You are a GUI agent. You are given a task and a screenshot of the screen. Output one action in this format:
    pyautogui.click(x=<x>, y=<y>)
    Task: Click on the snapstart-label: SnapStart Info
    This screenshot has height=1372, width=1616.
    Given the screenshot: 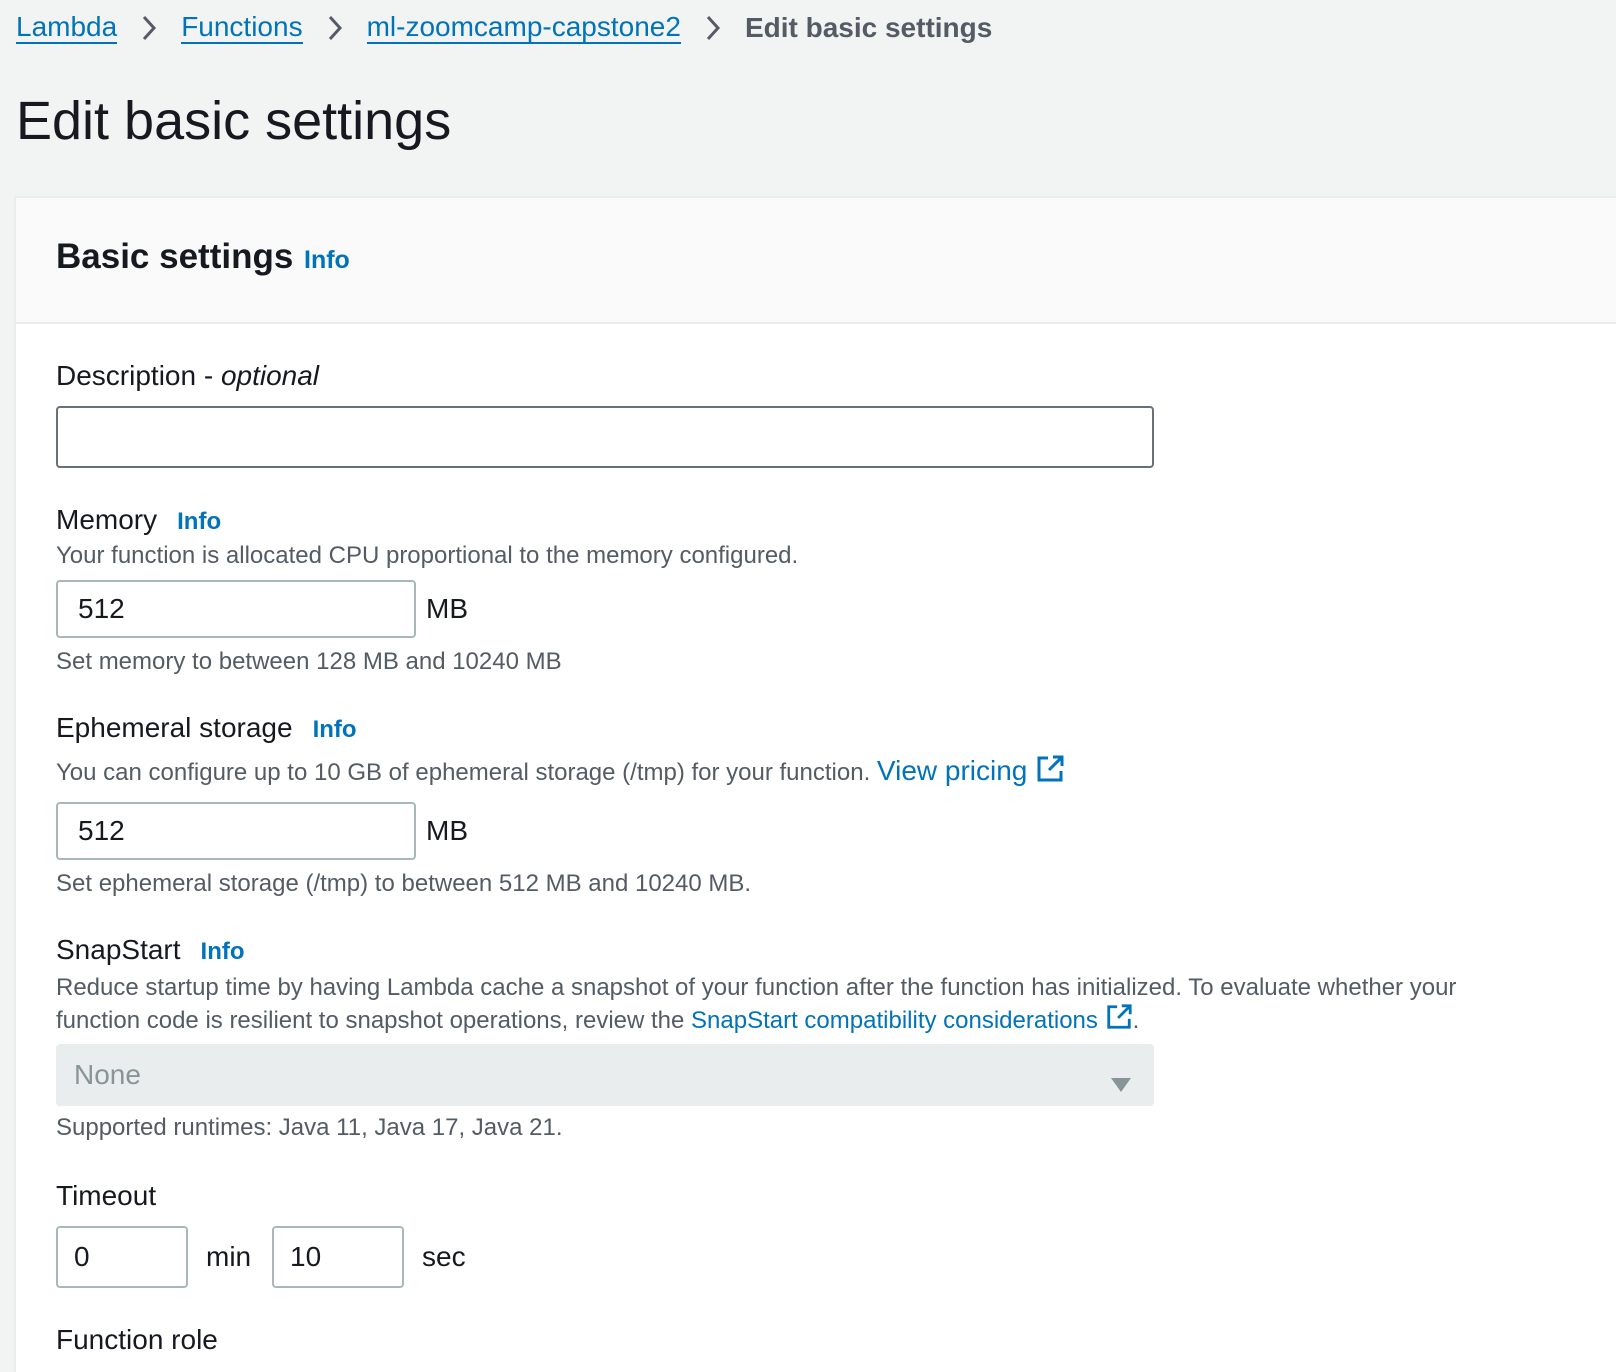 What is the action you would take?
    pyautogui.click(x=150, y=951)
    